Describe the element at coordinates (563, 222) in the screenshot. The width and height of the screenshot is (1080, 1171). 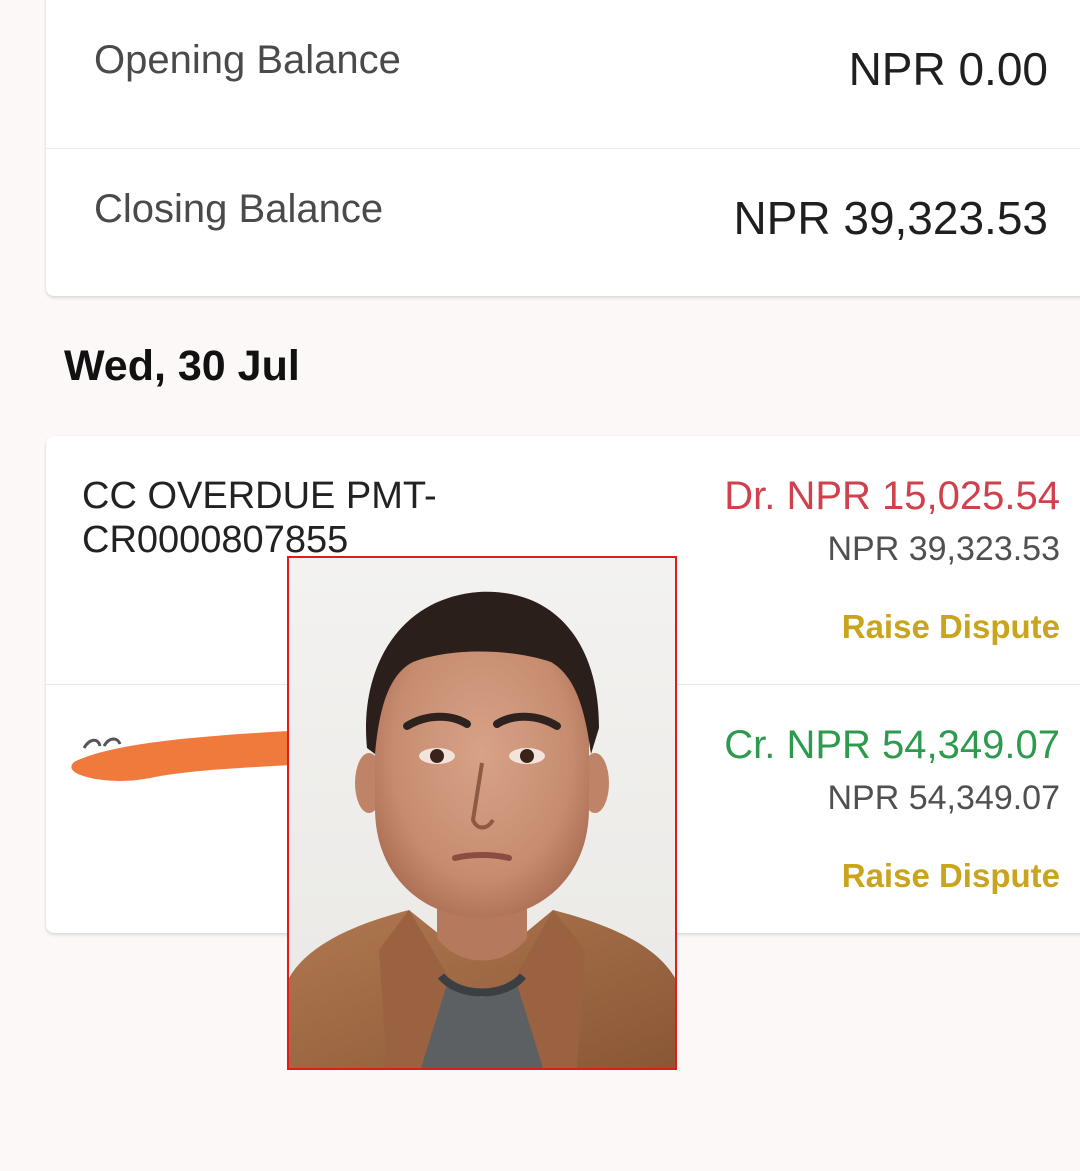
I see `closing-balance-row: Closing Balance NPR 39,323.53` at that location.